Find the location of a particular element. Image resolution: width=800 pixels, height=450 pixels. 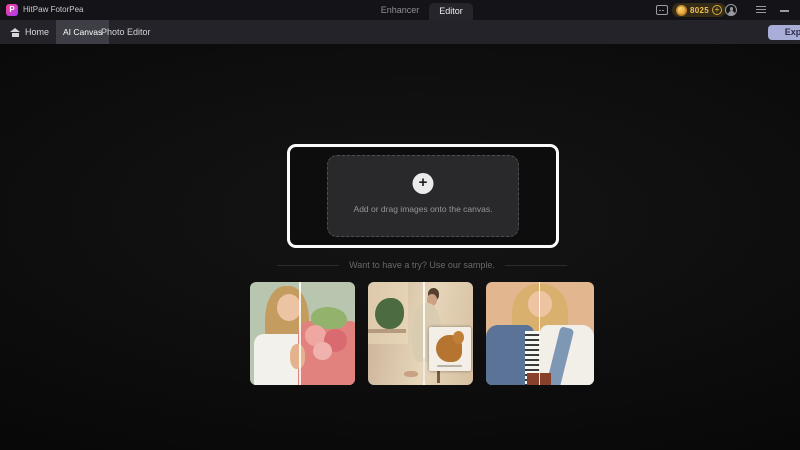

home-icon is located at coordinates (15, 32).